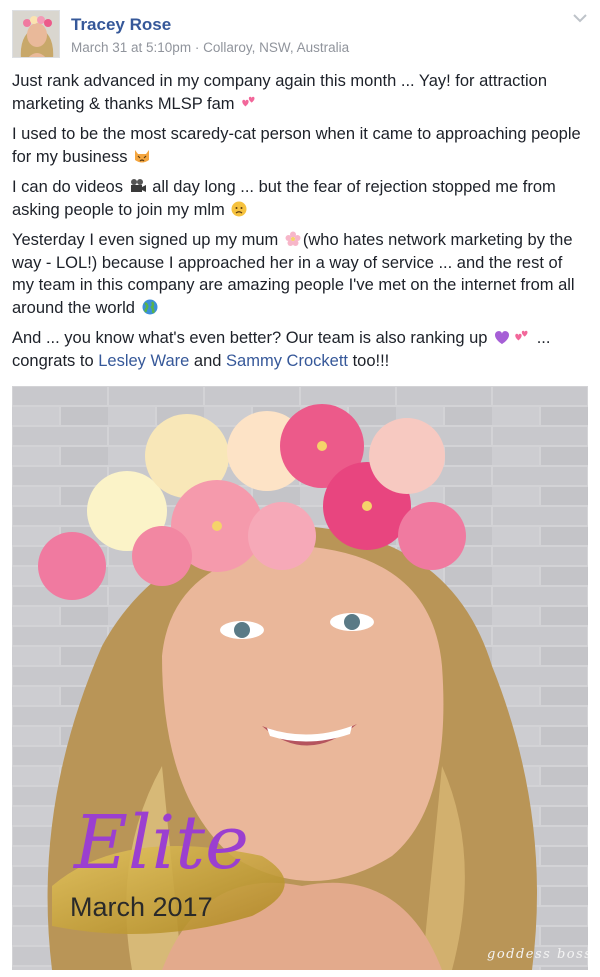 The image size is (600, 977). What do you see at coordinates (138, 185) in the screenshot?
I see `movie-camera-icon` at bounding box center [138, 185].